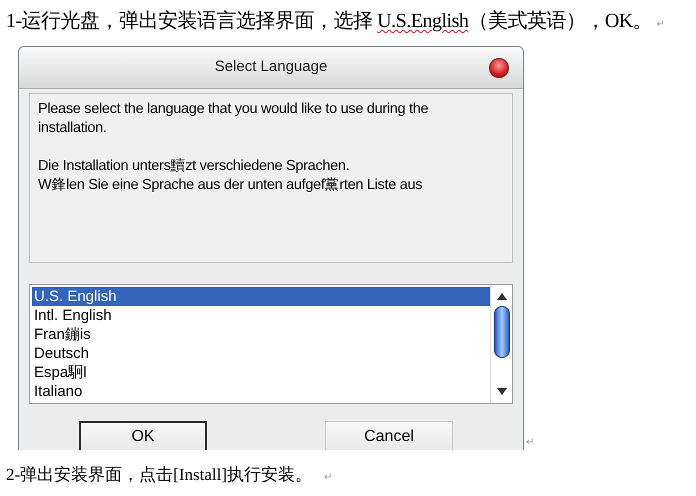  What do you see at coordinates (194, 166) in the screenshot?
I see `message-text: Die Installation unters黷zt verschiedene Sprachen.` at bounding box center [194, 166].